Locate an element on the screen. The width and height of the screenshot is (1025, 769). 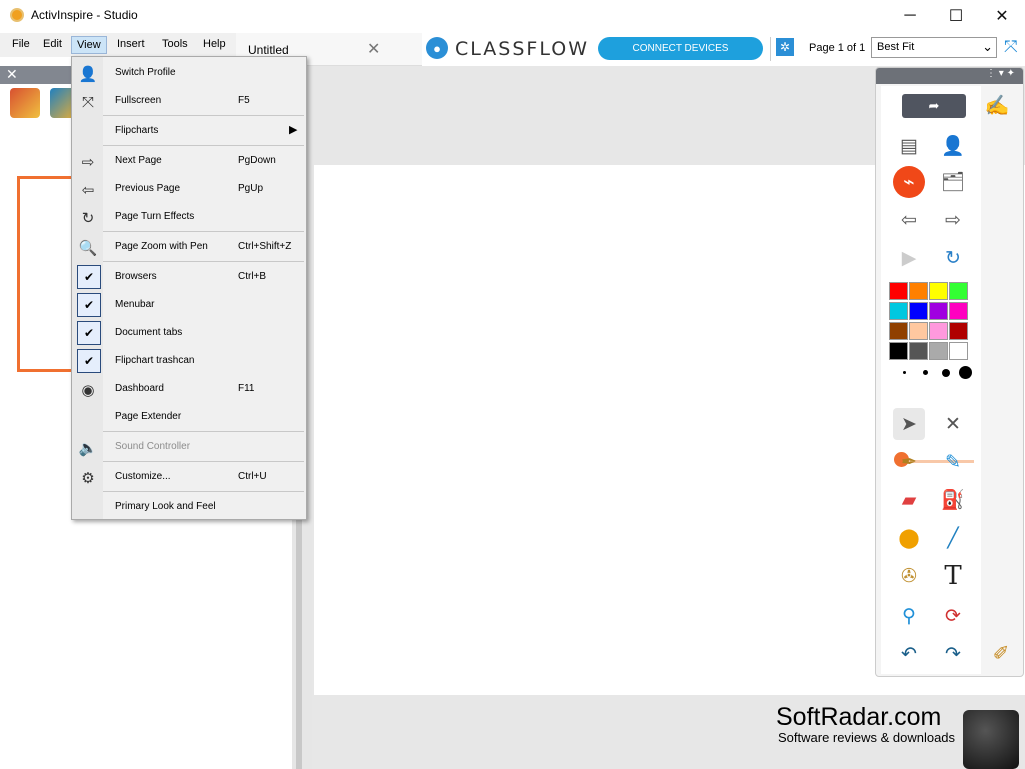
view-menu-item: Page Extender is located at coordinates (189, 417).